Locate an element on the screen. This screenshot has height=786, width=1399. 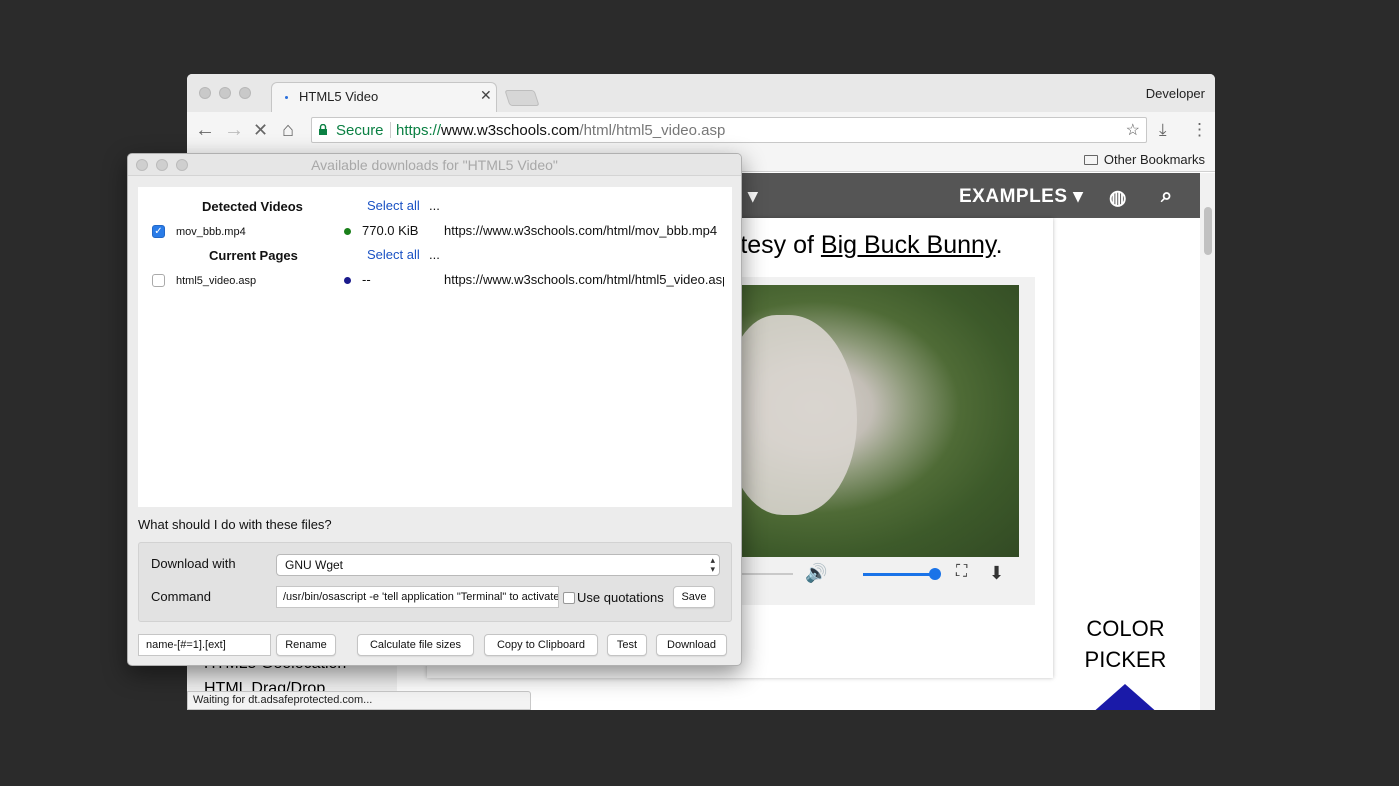
tab-bar: HTML5 Video ✕ Developer is located at coordinates (701, 93).